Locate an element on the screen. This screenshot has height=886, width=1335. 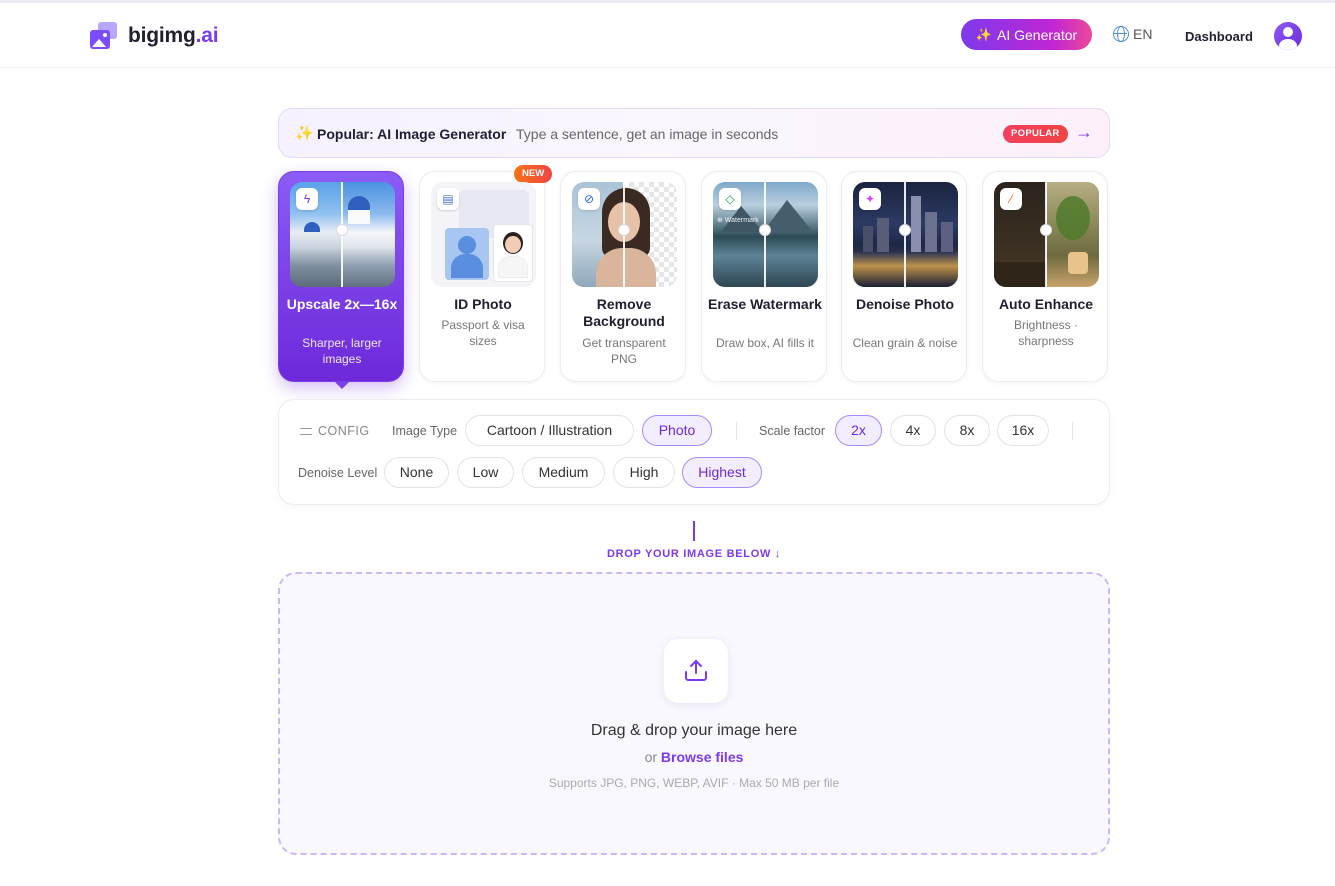
ai-generator-label: AI Generator is located at coordinates (1037, 34).